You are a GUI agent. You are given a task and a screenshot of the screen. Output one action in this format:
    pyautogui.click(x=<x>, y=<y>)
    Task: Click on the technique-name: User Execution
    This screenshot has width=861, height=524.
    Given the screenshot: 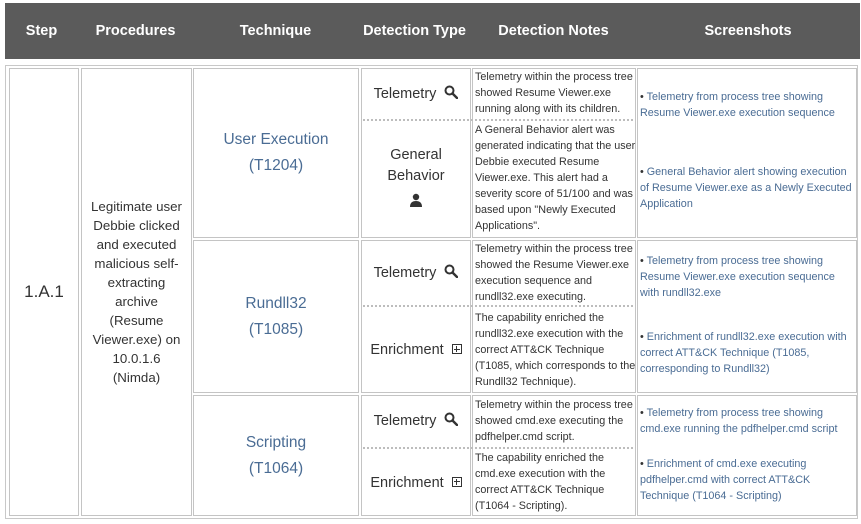 What is the action you would take?
    pyautogui.click(x=276, y=139)
    